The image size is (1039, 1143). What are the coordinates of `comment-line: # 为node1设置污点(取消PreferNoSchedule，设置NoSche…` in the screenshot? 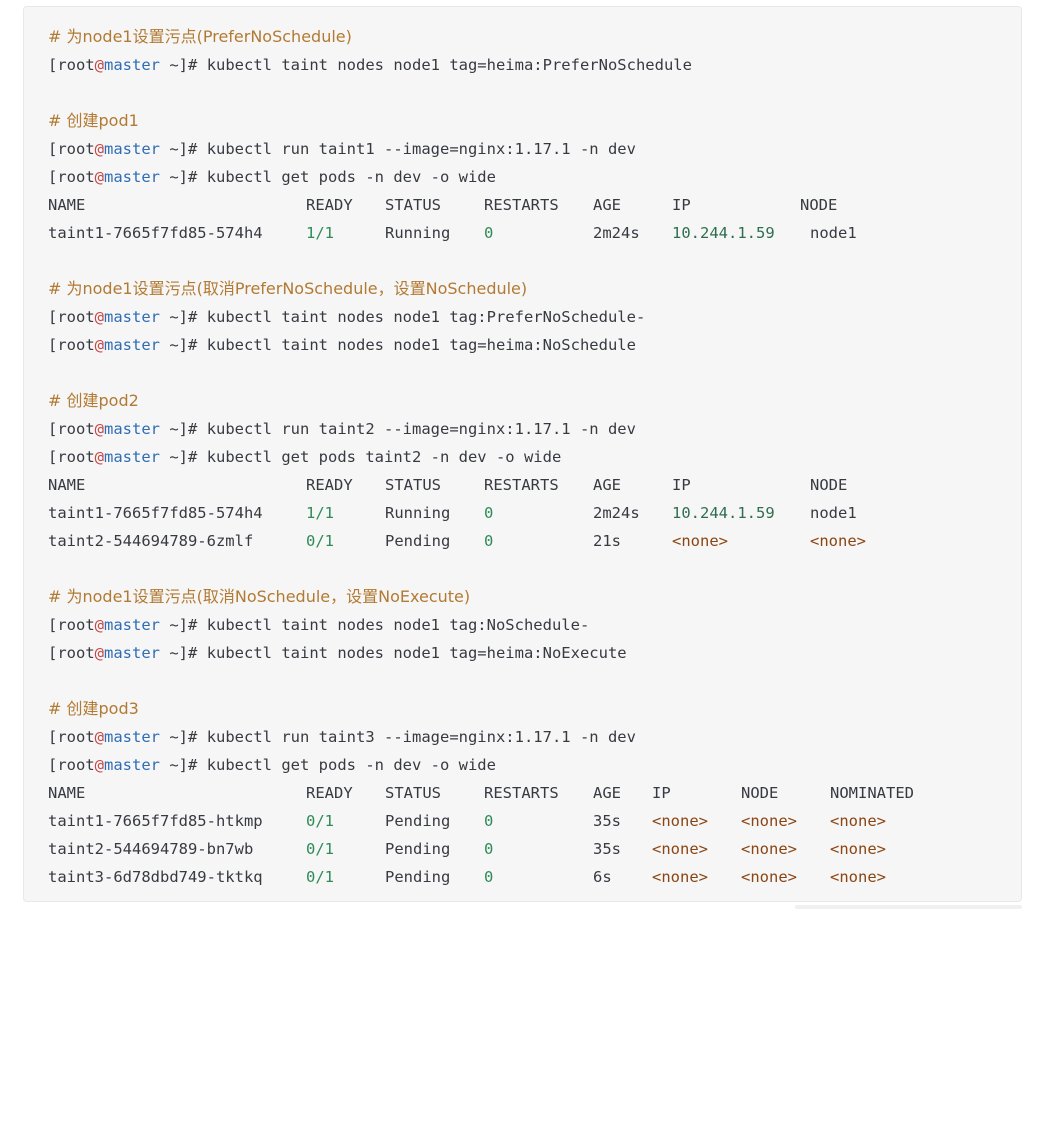 It's located at (288, 288).